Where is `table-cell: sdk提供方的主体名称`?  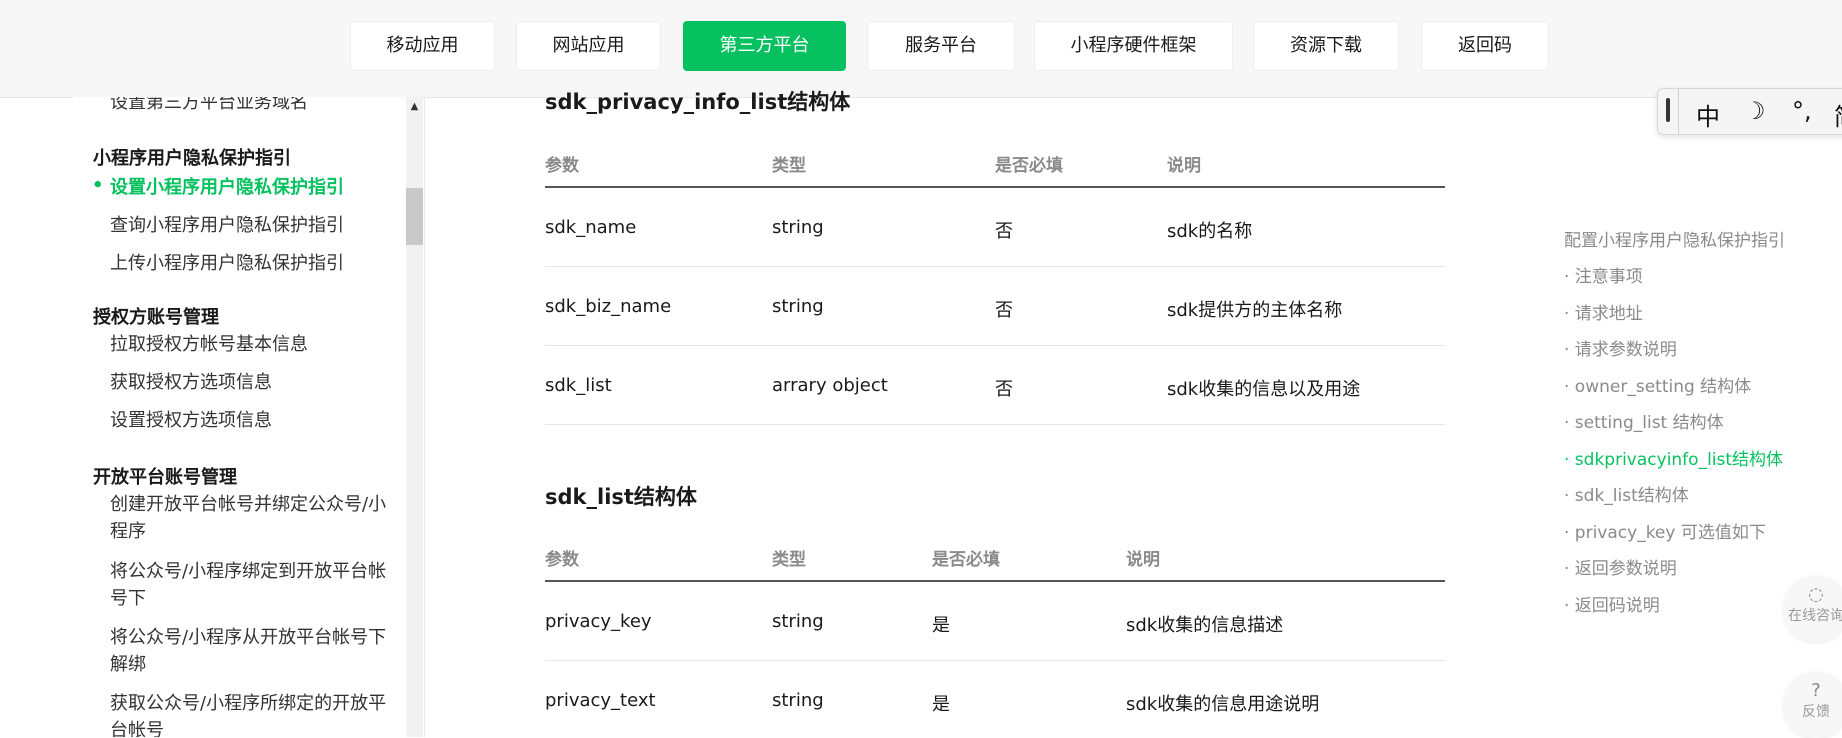
table-cell: sdk提供方的主体名称 is located at coordinates (1255, 310).